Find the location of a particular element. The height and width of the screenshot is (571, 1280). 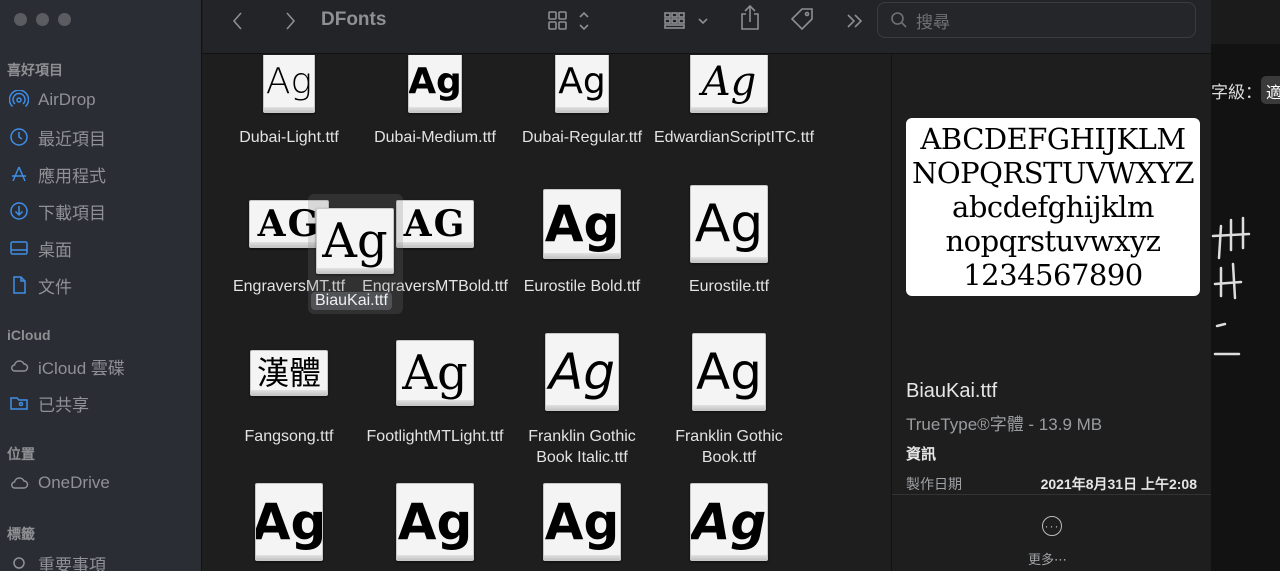

preview-line: NOPQRSTUVWXYZ is located at coordinates (1053, 173).